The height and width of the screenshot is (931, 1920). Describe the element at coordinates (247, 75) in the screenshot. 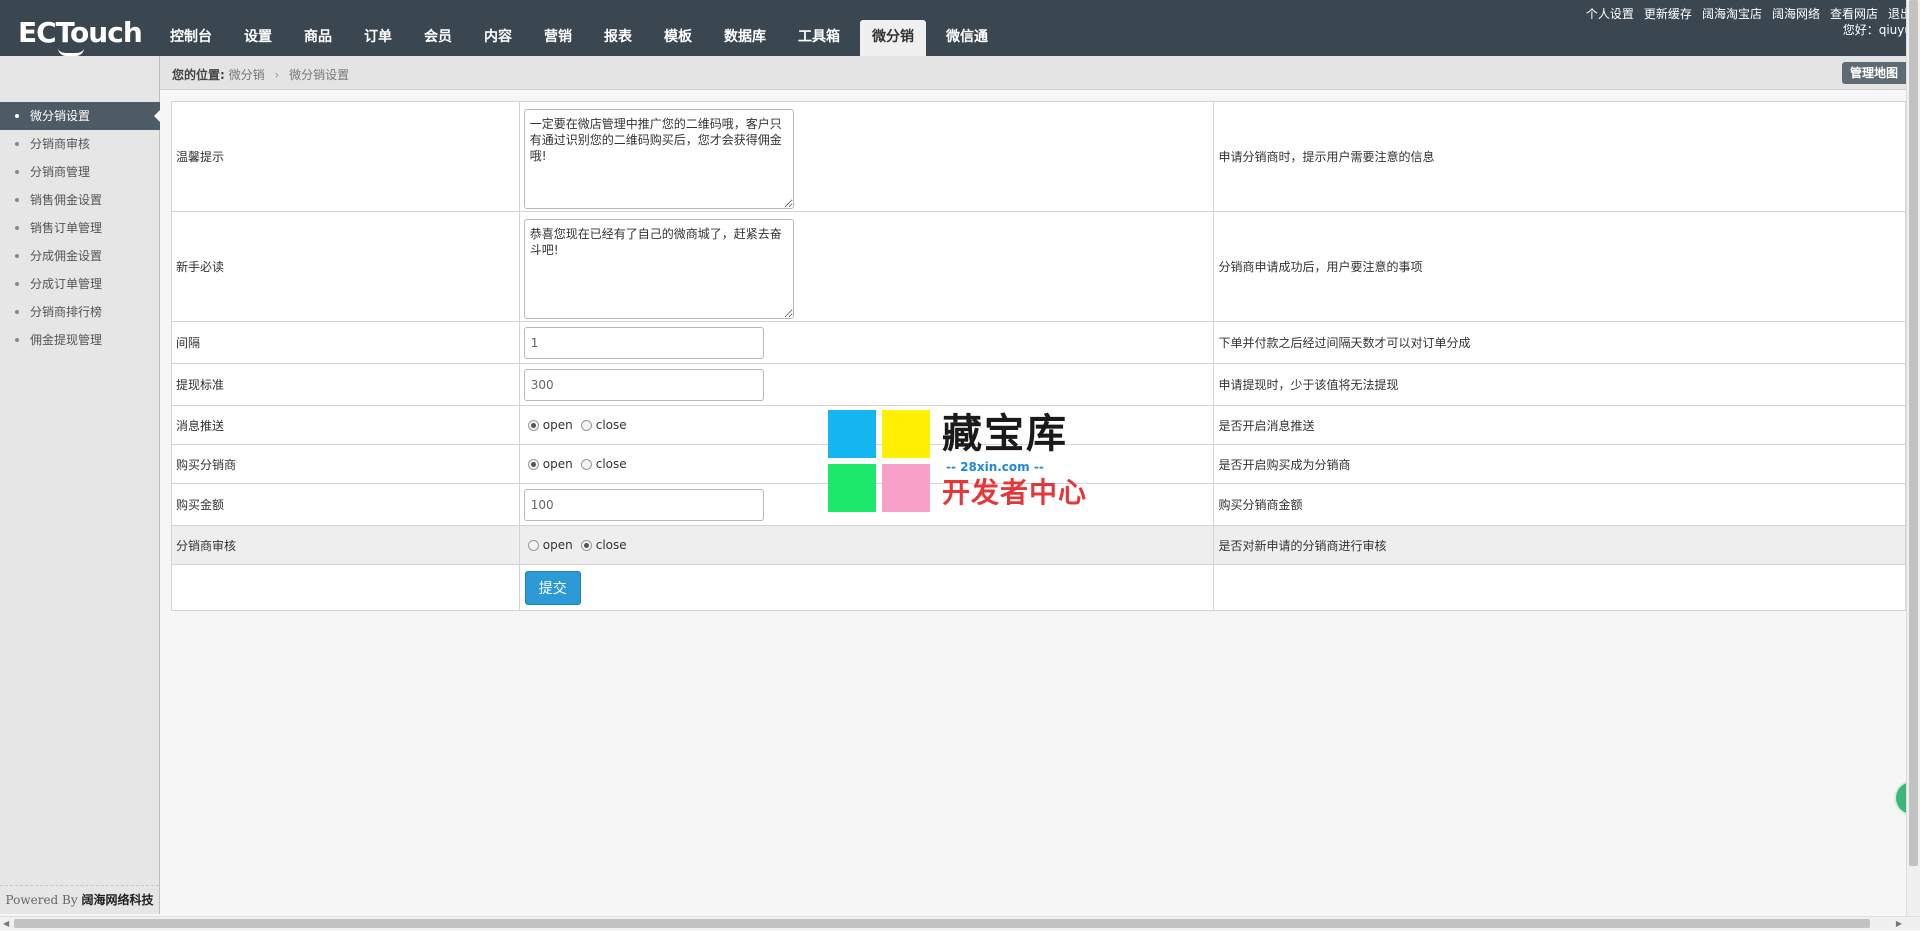

I see `breadcrumb-item-section: 微分销` at that location.